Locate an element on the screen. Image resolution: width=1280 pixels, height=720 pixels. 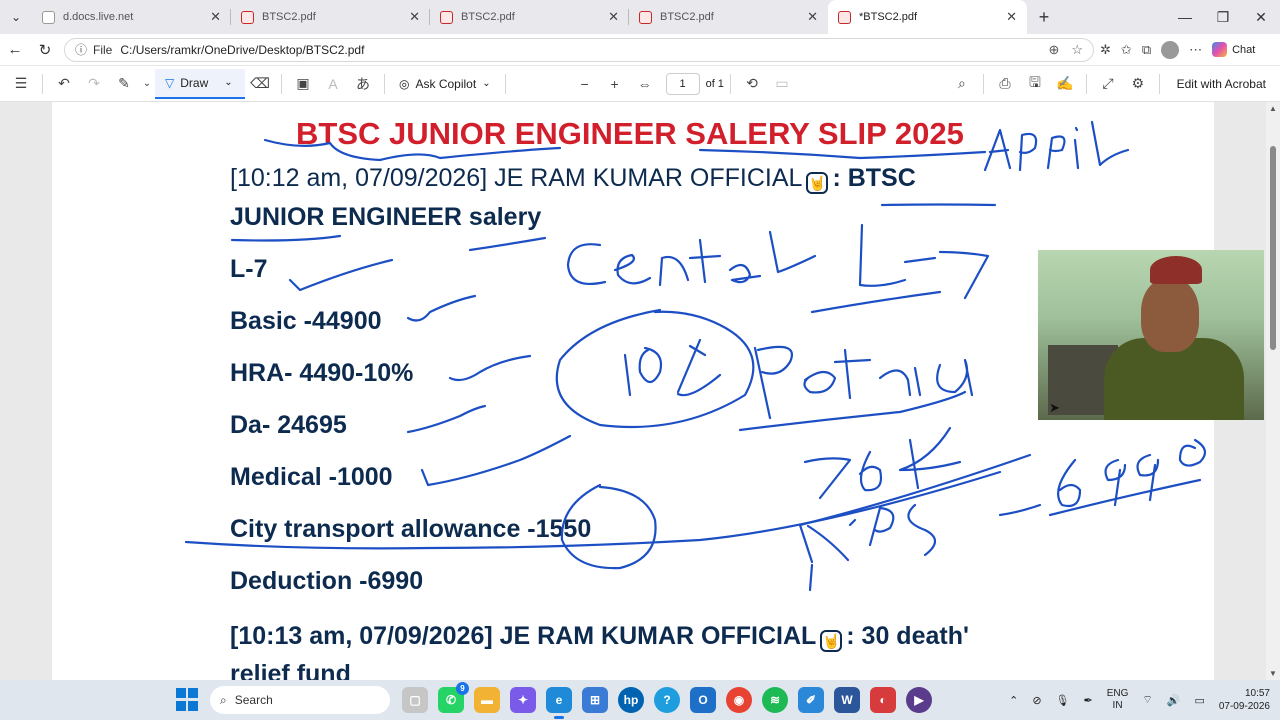
draw-chevron-icon: ⌄ is located at coordinates (228, 82).